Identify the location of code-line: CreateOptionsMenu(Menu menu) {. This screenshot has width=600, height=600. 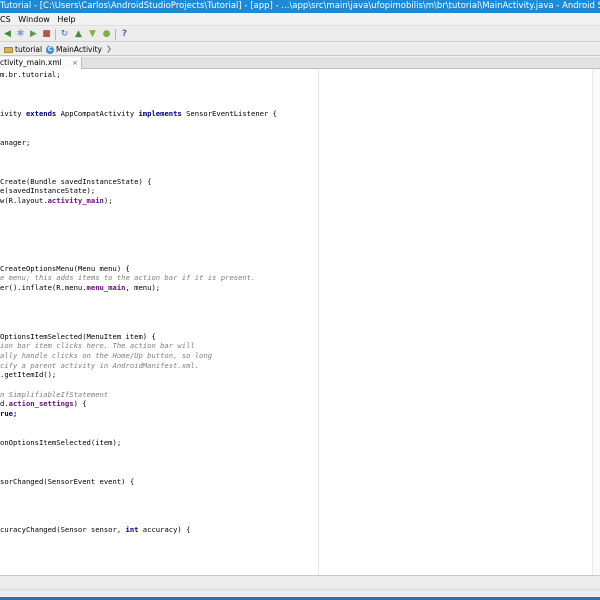
(138, 269).